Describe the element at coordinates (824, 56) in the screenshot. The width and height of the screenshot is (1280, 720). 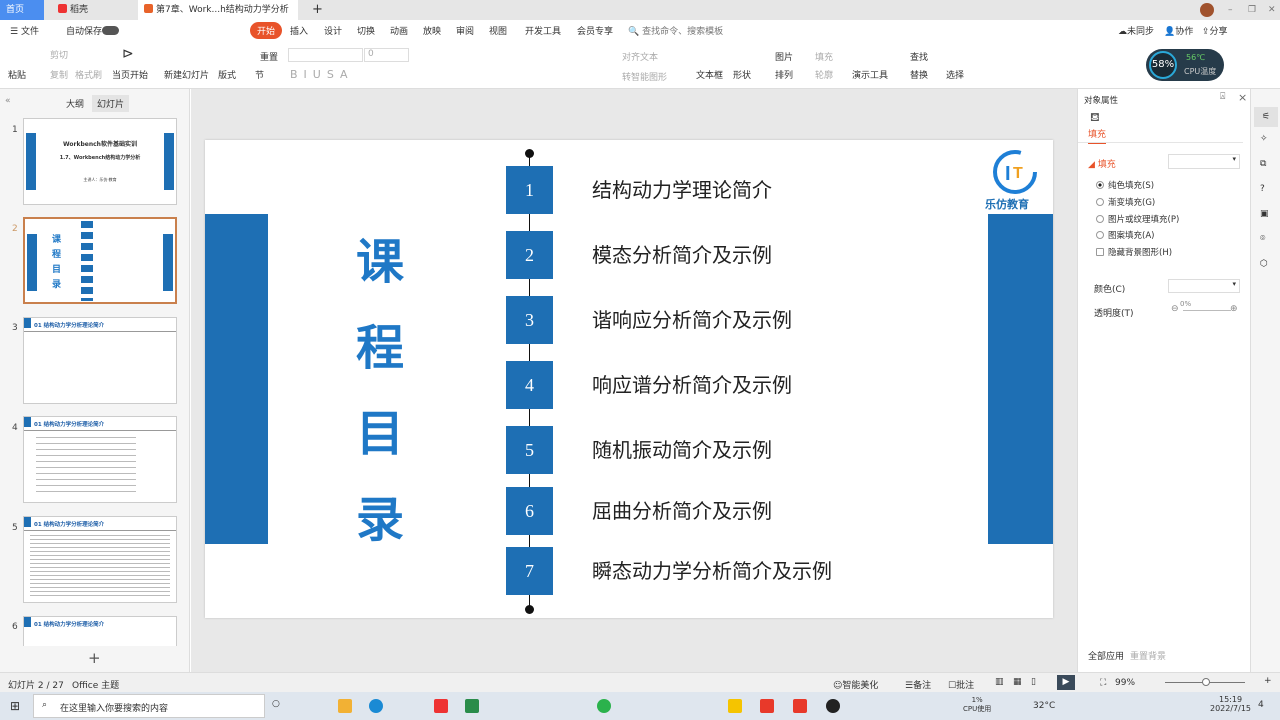
I see `fill-button: 填充` at that location.